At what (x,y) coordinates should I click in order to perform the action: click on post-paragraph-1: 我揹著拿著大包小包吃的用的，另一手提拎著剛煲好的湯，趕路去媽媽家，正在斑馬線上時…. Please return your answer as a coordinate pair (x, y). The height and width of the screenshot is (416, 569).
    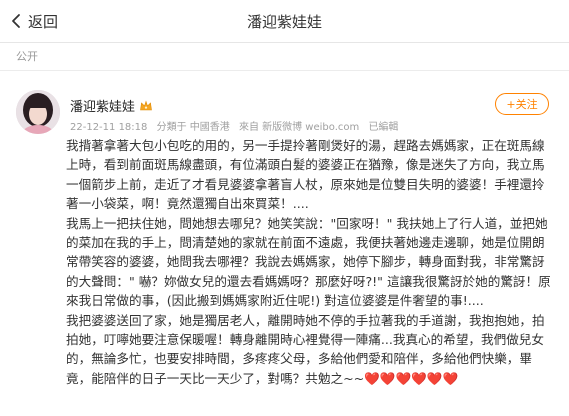
    Looking at the image, I should click on (305, 175).